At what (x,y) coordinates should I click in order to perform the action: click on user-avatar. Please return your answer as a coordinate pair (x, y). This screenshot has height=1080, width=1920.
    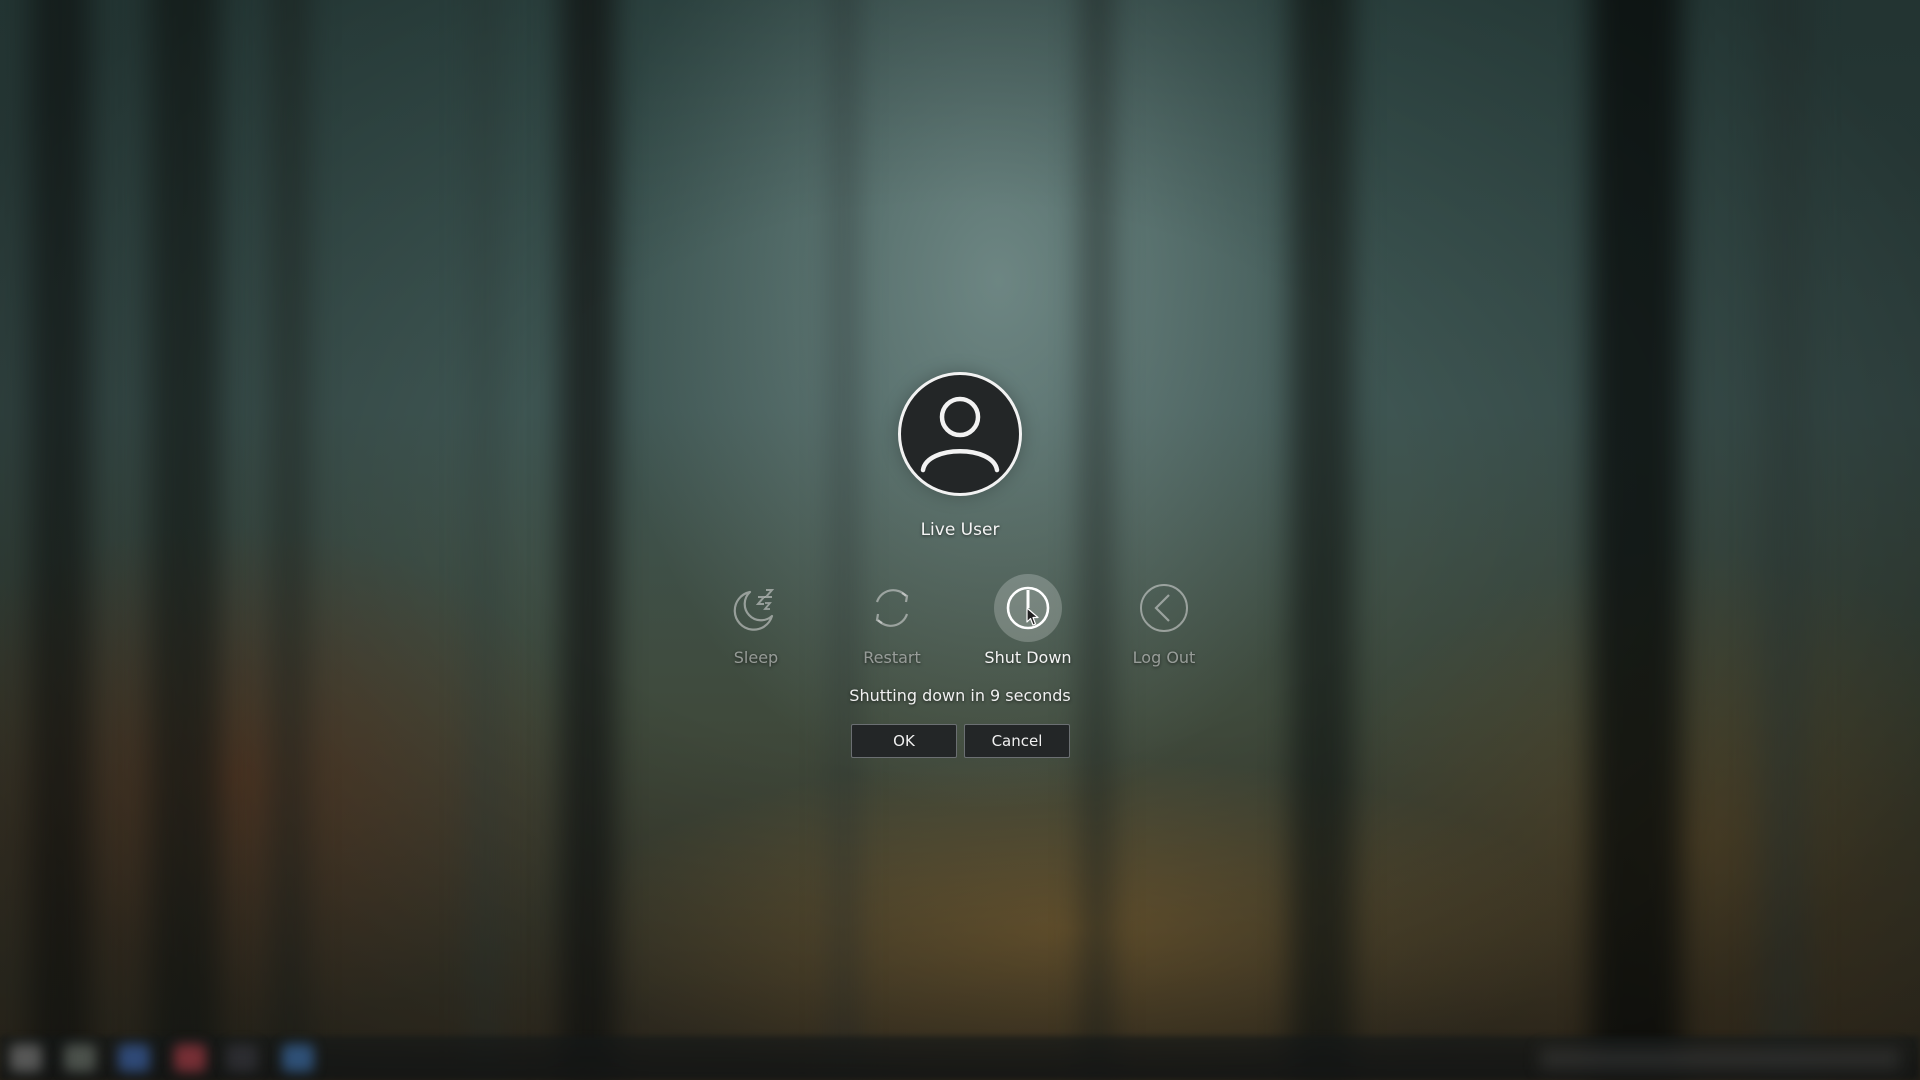
    Looking at the image, I should click on (960, 434).